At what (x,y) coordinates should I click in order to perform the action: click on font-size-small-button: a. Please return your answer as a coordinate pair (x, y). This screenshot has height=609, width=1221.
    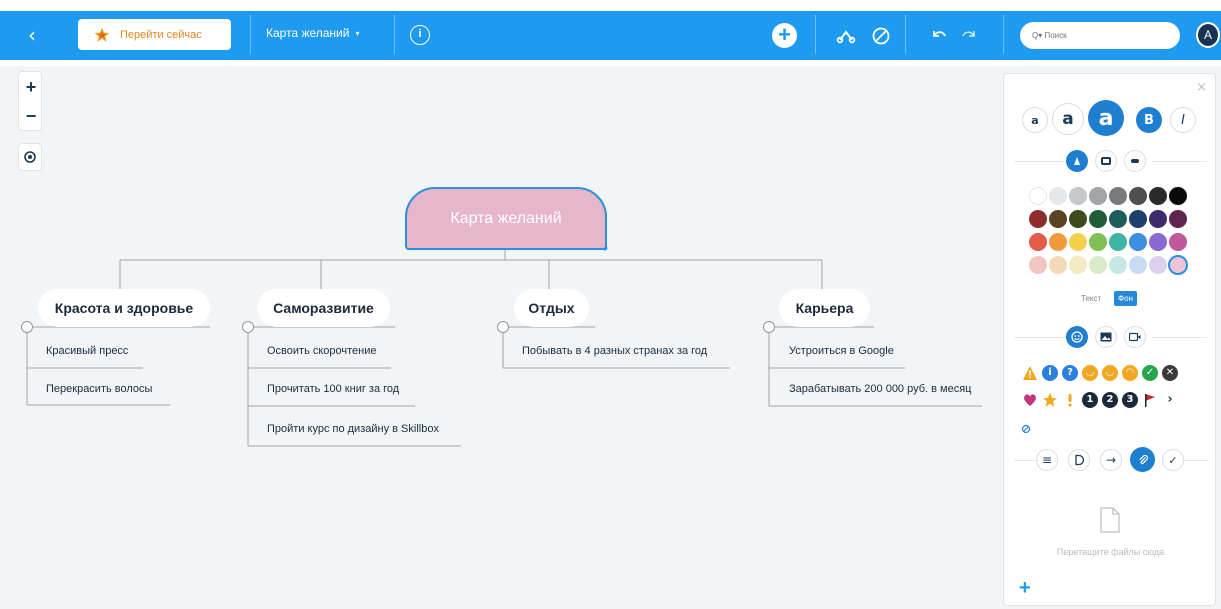
    Looking at the image, I should click on (1035, 120).